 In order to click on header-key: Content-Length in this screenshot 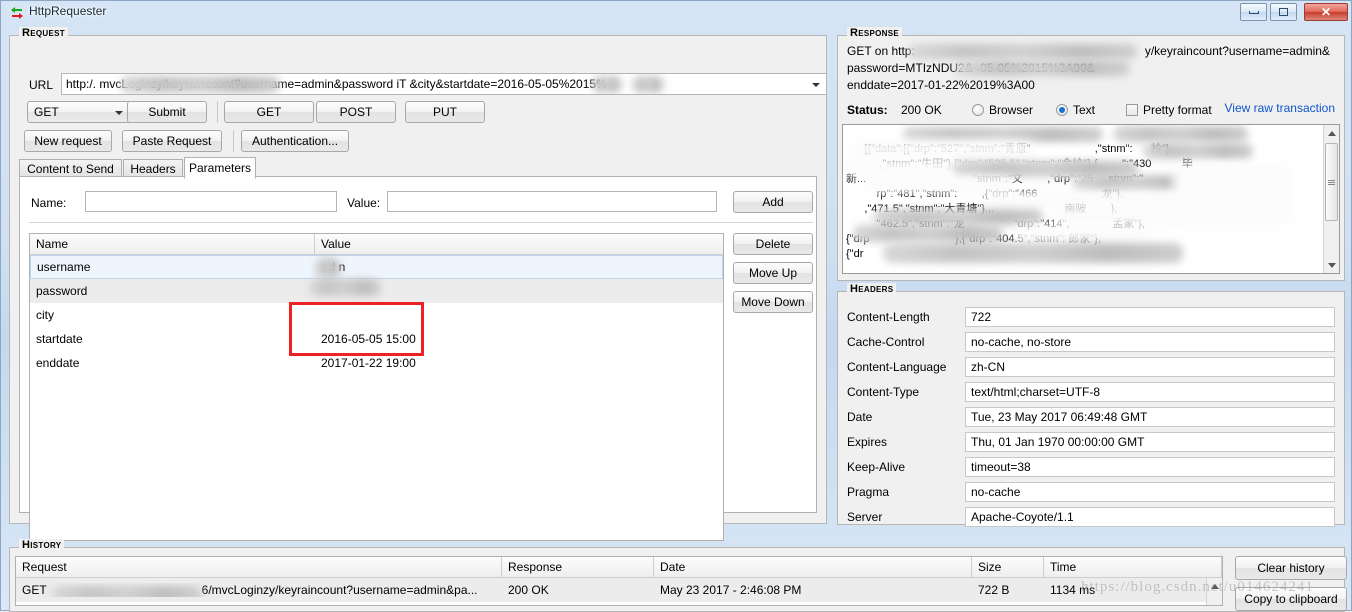, I will do `click(888, 317)`.